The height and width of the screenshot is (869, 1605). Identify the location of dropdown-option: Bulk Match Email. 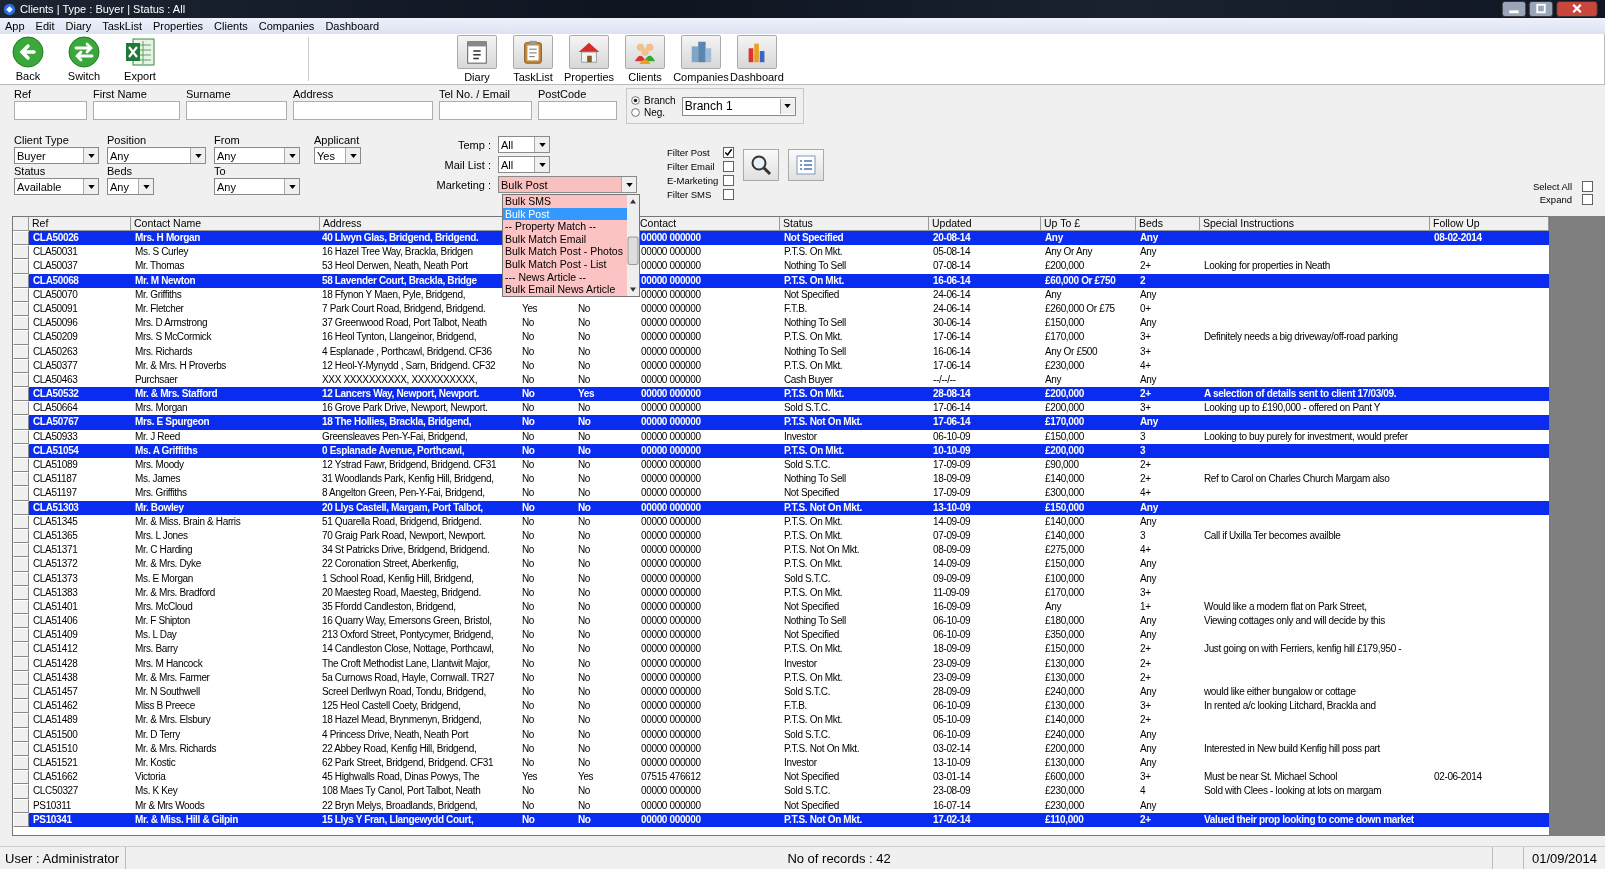
(565, 239).